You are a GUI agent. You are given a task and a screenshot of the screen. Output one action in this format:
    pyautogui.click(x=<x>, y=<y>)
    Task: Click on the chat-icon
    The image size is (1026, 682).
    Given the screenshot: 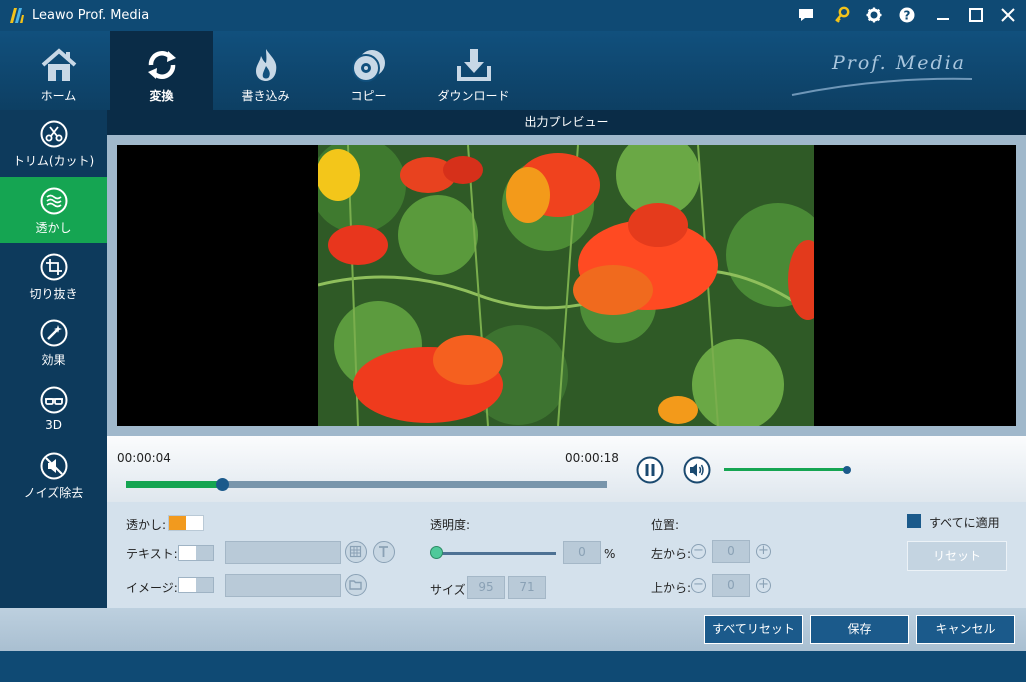 What is the action you would take?
    pyautogui.click(x=806, y=15)
    